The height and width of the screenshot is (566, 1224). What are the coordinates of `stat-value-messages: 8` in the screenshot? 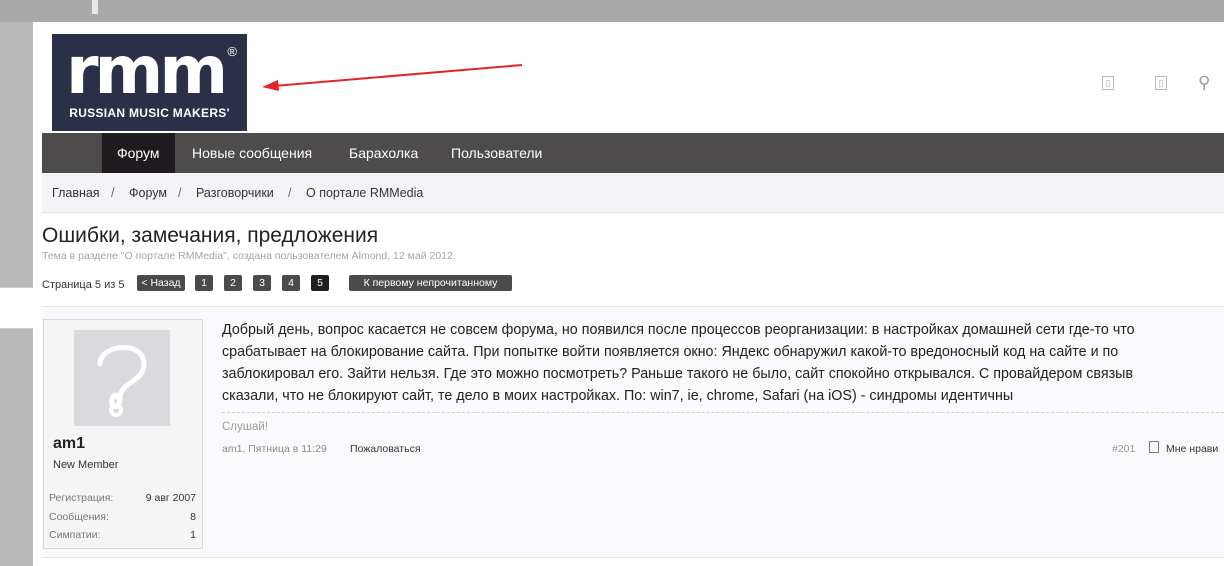 It's located at (193, 517).